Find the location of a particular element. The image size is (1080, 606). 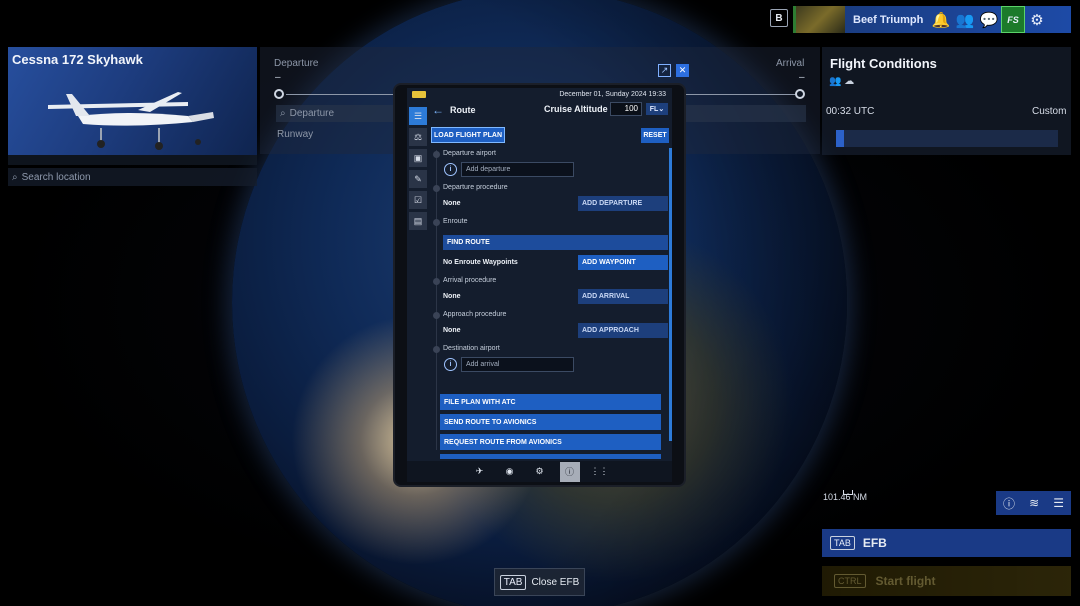

username: Beef Triumph is located at coordinates (891, 20).